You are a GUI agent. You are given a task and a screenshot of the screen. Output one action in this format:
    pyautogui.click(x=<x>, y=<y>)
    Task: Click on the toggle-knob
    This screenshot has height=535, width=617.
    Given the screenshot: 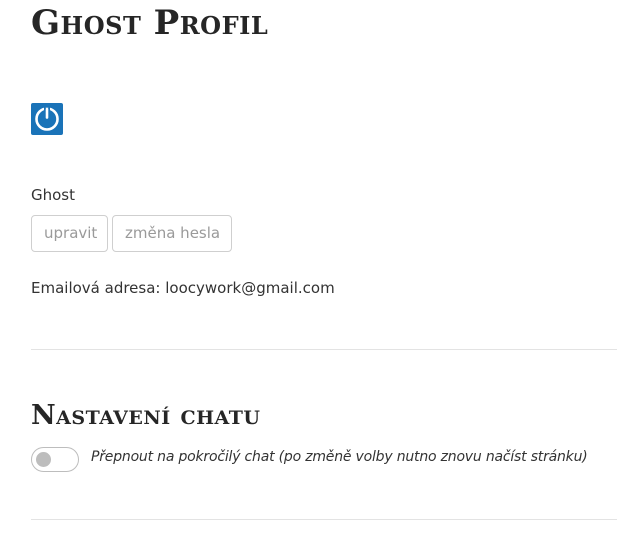 What is the action you would take?
    pyautogui.click(x=43, y=459)
    